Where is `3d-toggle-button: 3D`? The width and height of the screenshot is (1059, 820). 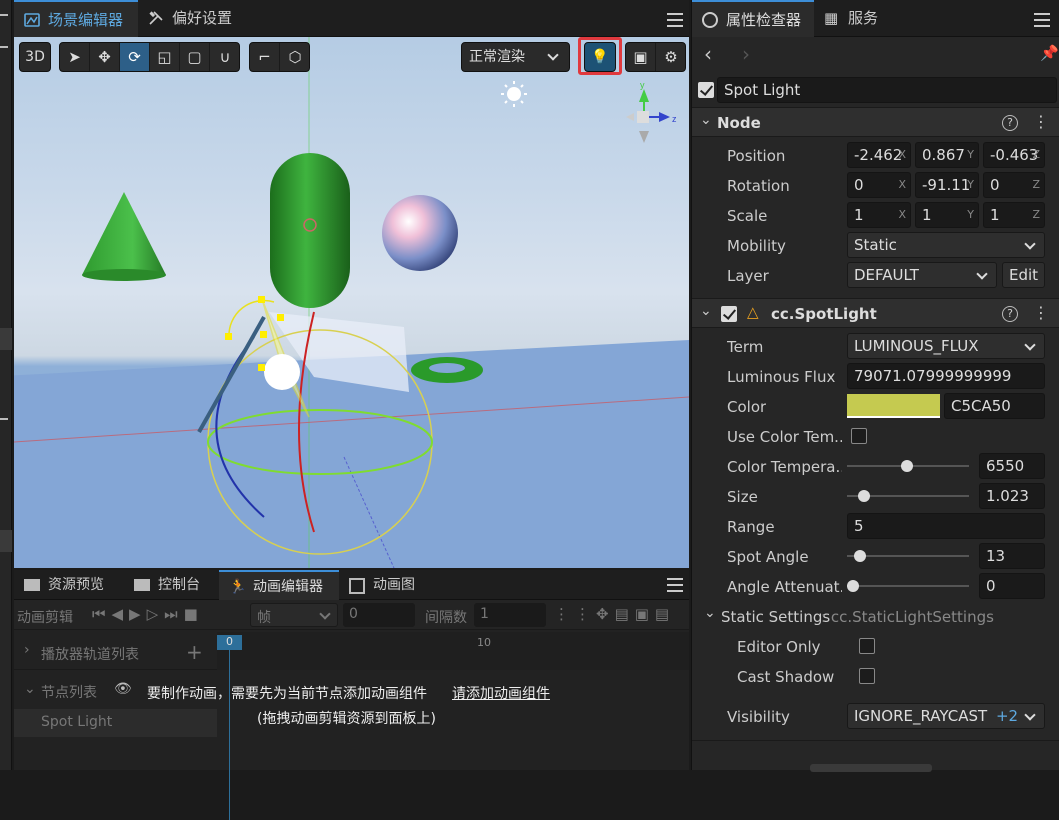 3d-toggle-button: 3D is located at coordinates (35, 57).